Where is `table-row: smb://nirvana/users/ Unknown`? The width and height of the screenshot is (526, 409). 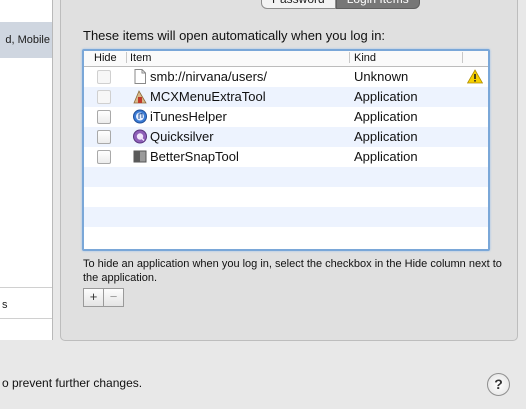
table-row: smb://nirvana/users/ Unknown is located at coordinates (286, 77).